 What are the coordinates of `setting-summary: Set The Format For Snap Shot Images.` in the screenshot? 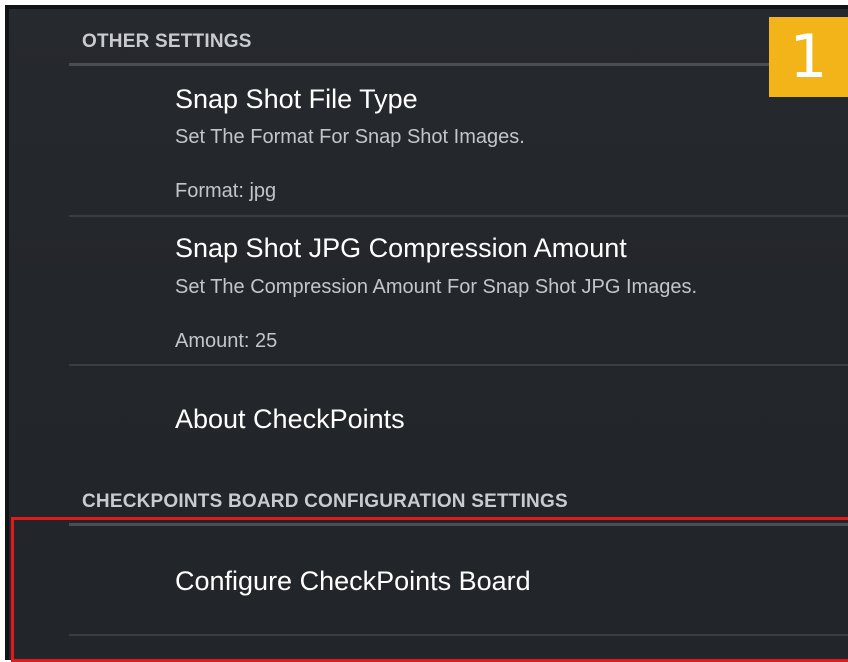 It's located at (350, 137).